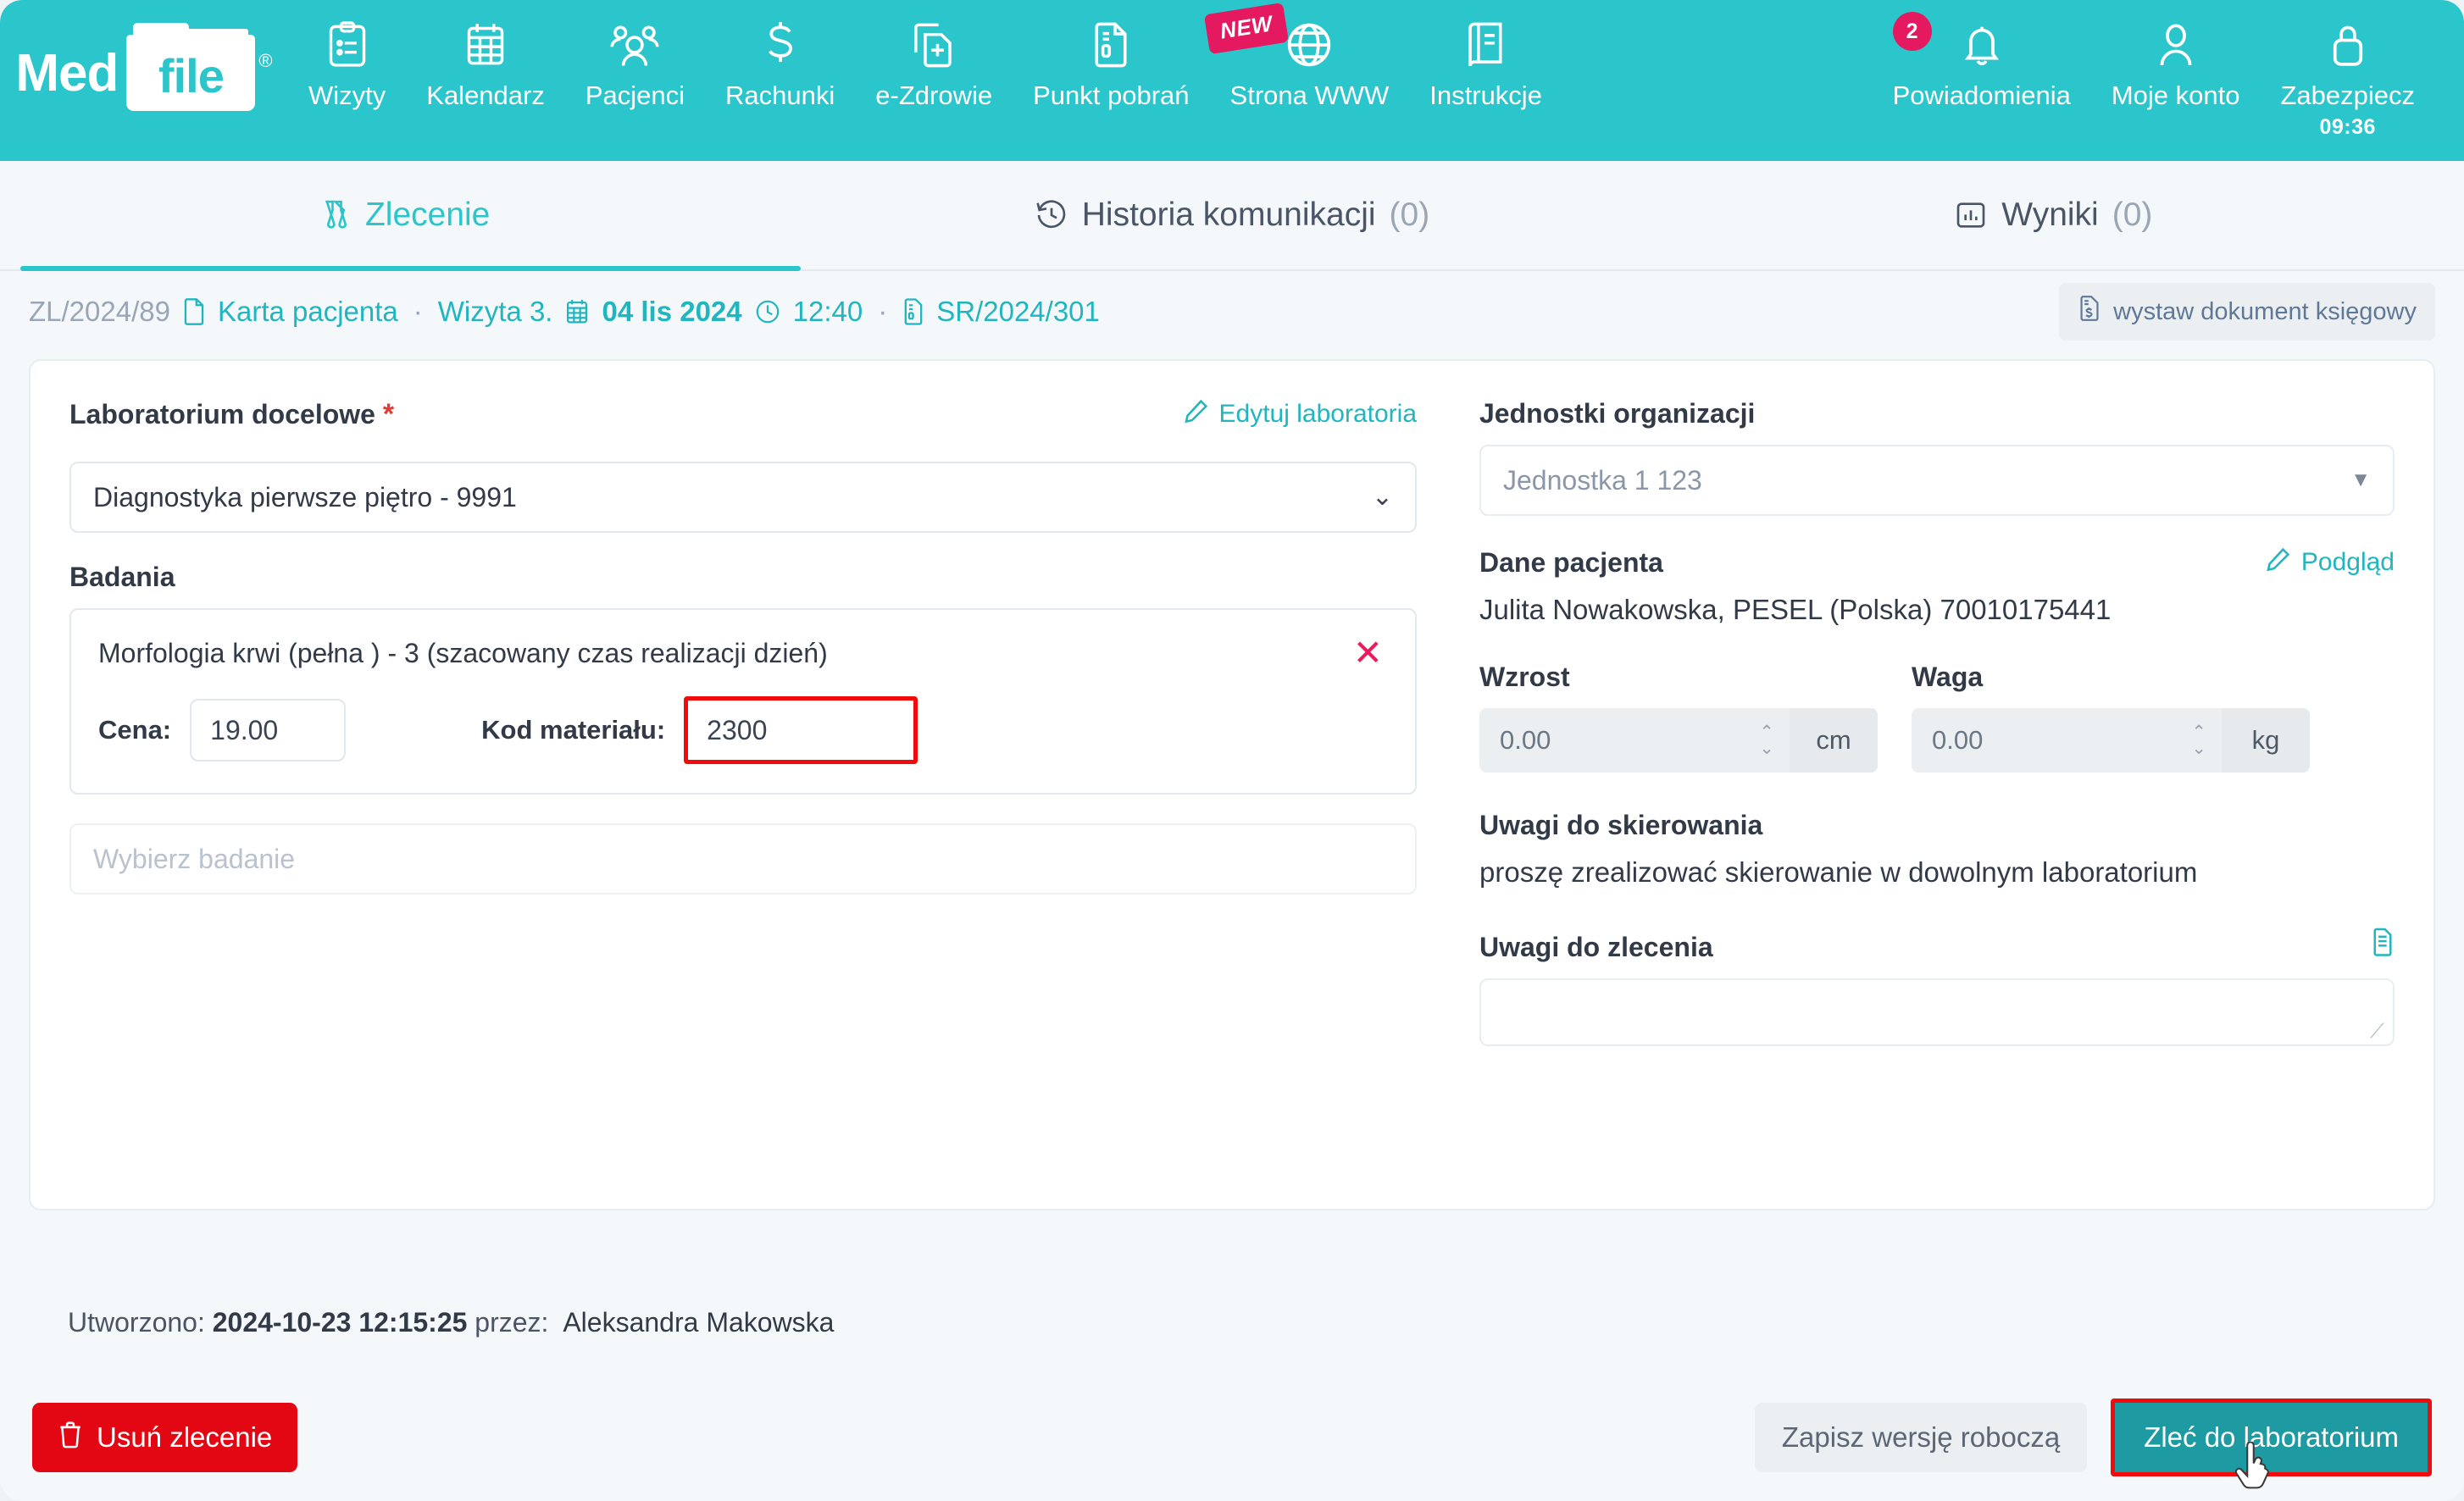 This screenshot has height=1501, width=2464. I want to click on breadcrumb-time: 12:40, so click(828, 312).